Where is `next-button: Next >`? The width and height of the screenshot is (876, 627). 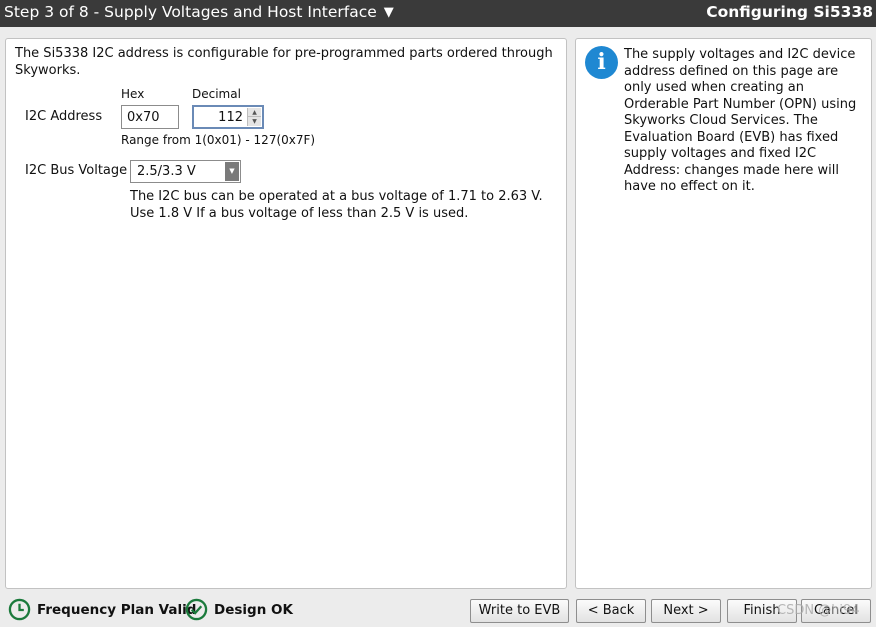 next-button: Next > is located at coordinates (686, 611).